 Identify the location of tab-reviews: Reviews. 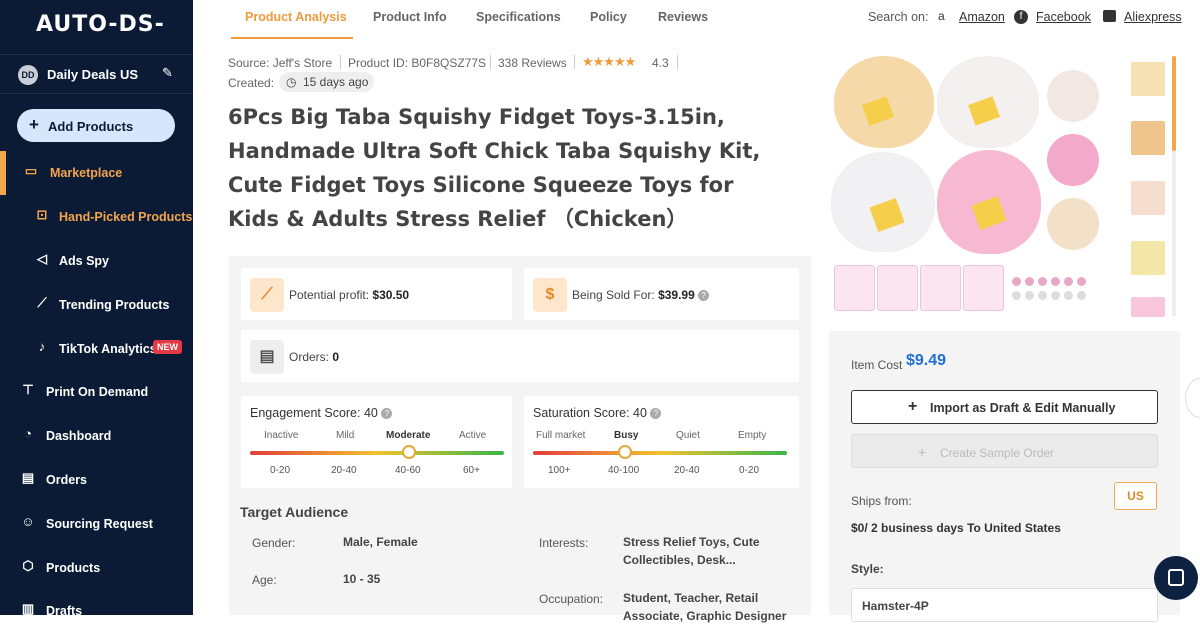
(683, 17).